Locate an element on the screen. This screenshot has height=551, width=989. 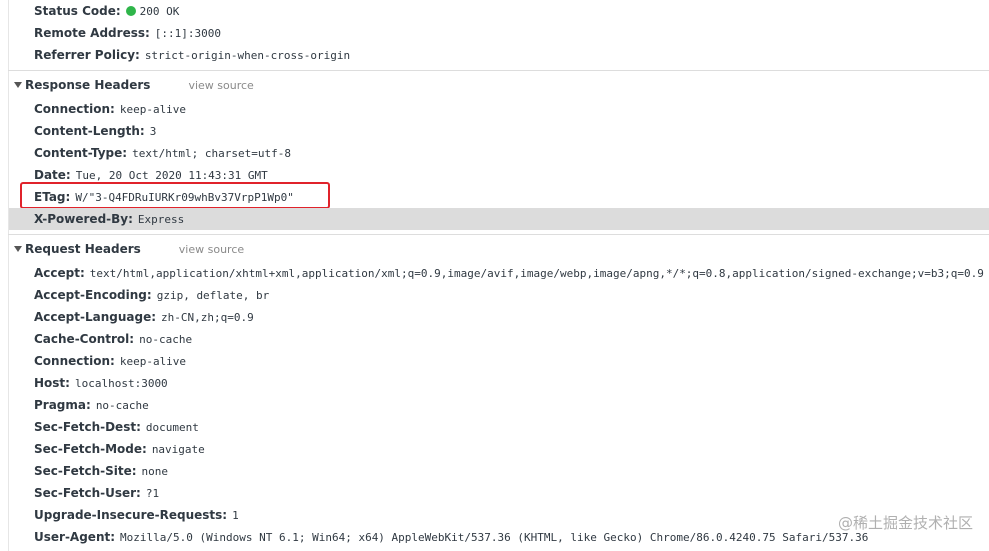
header-value: 3 is located at coordinates (153, 131).